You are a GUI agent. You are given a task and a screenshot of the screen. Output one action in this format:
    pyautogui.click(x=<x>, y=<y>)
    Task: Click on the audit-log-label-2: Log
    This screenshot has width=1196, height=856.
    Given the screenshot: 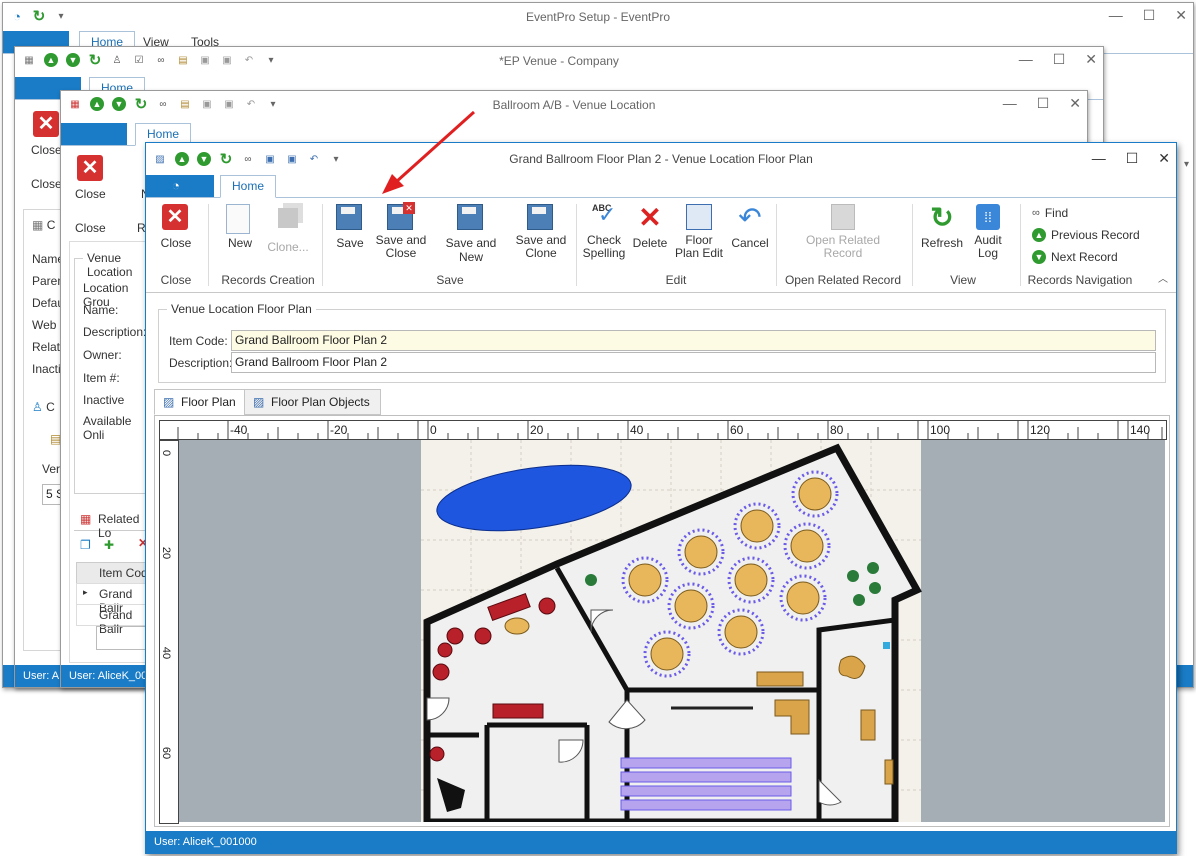 What is the action you would take?
    pyautogui.click(x=988, y=253)
    